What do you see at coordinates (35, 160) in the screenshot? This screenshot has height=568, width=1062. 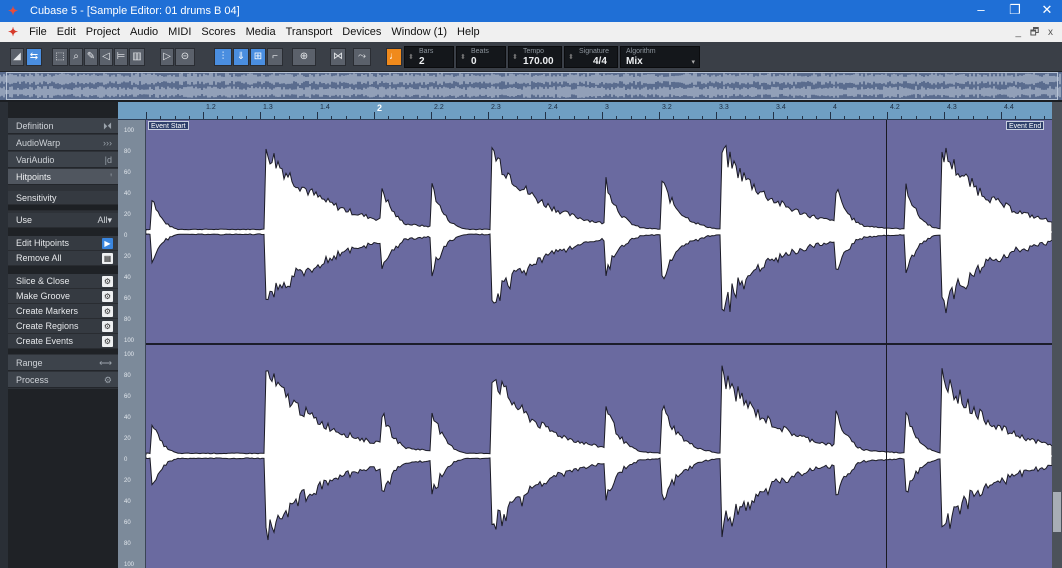 I see `section-variaudio-label: VariAudio` at bounding box center [35, 160].